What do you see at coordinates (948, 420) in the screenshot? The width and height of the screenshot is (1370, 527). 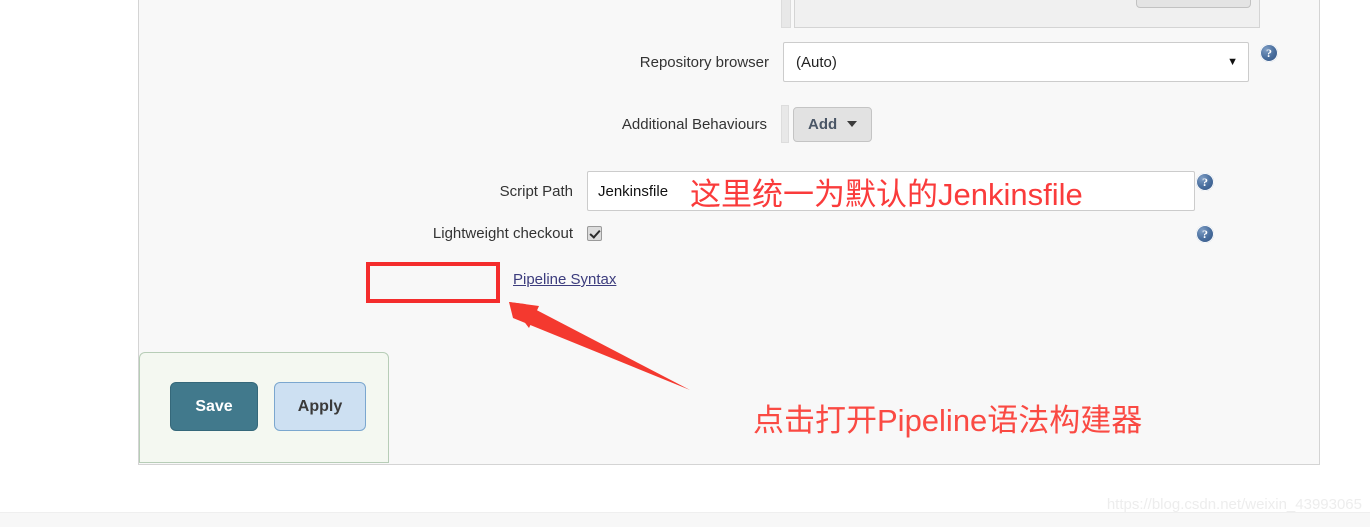 I see `annotation-pipeline-syntax-note: 点击打开Pipeline语法构建器` at bounding box center [948, 420].